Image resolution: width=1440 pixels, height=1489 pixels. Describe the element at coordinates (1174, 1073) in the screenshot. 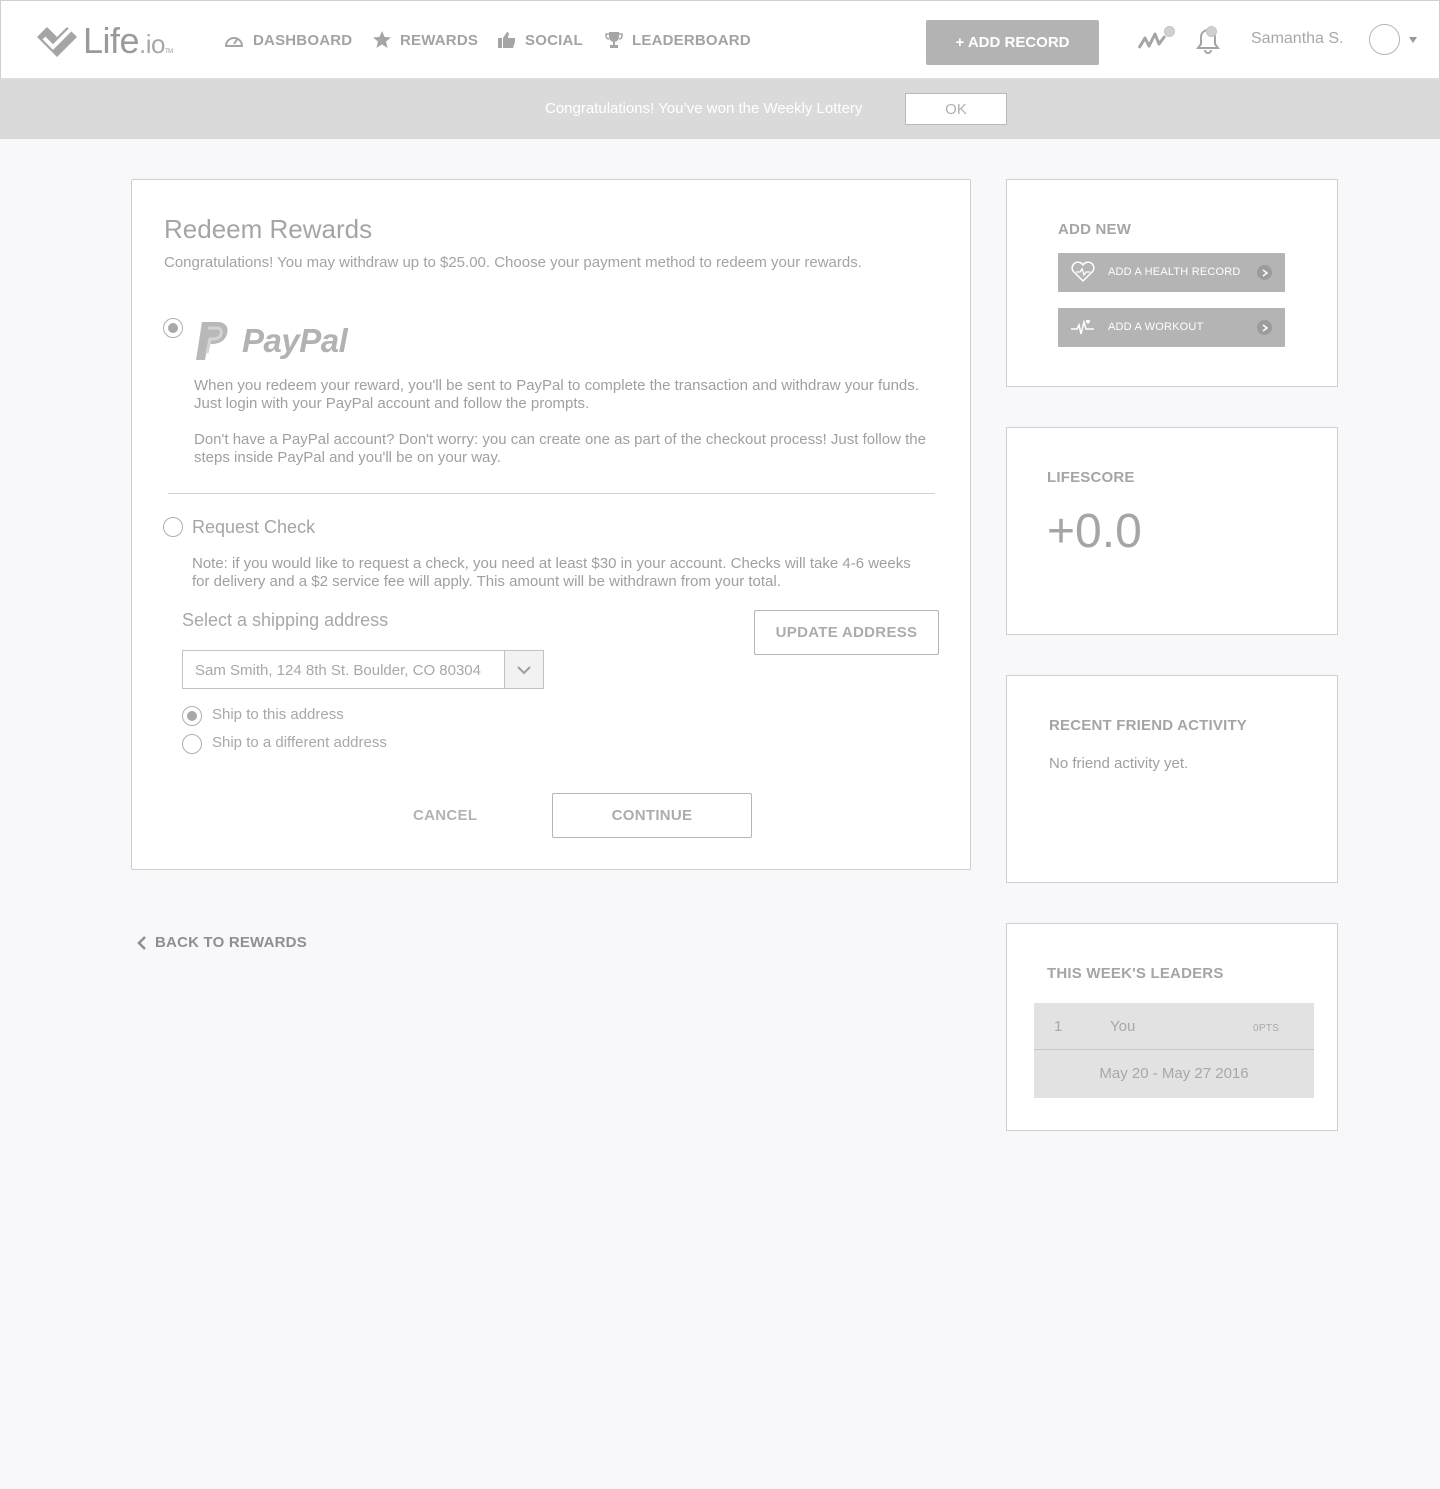

I see `leaders-date-range: May 20 - May 27 2016` at that location.